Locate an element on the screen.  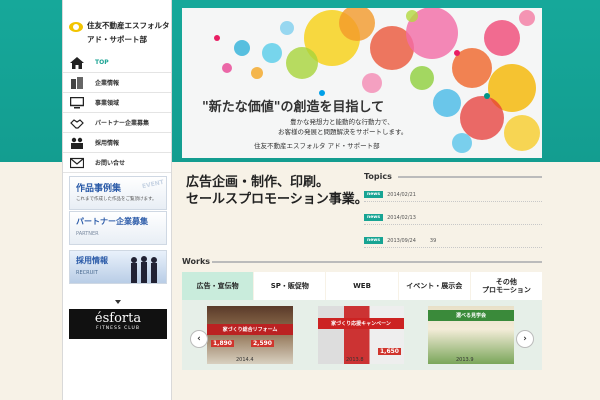
carousel-prev-button: ‹ is located at coordinates (199, 339).